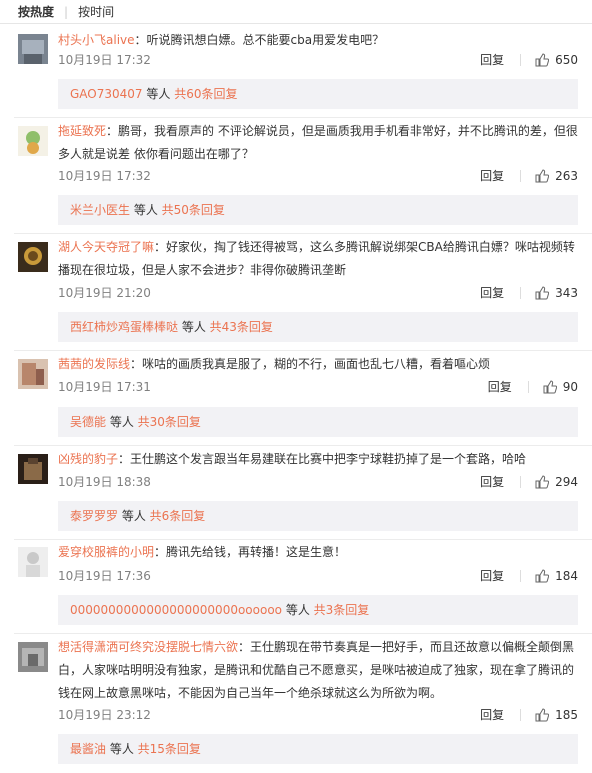 The height and width of the screenshot is (773, 592). What do you see at coordinates (318, 715) in the screenshot?
I see `comment-meta: 10月19日 23:12 回复 185` at bounding box center [318, 715].